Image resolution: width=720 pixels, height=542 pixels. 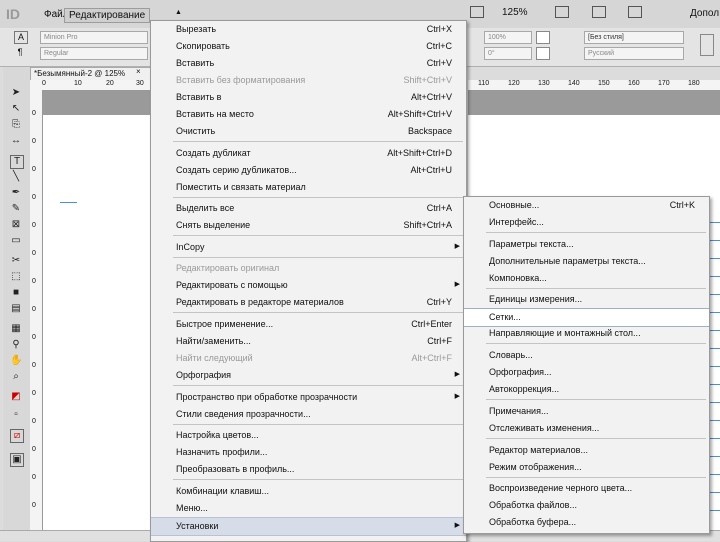 What do you see at coordinates (308, 324) in the screenshot?
I see `edit-menu-item: Быстрое применение... Ctrl+Enter` at bounding box center [308, 324].